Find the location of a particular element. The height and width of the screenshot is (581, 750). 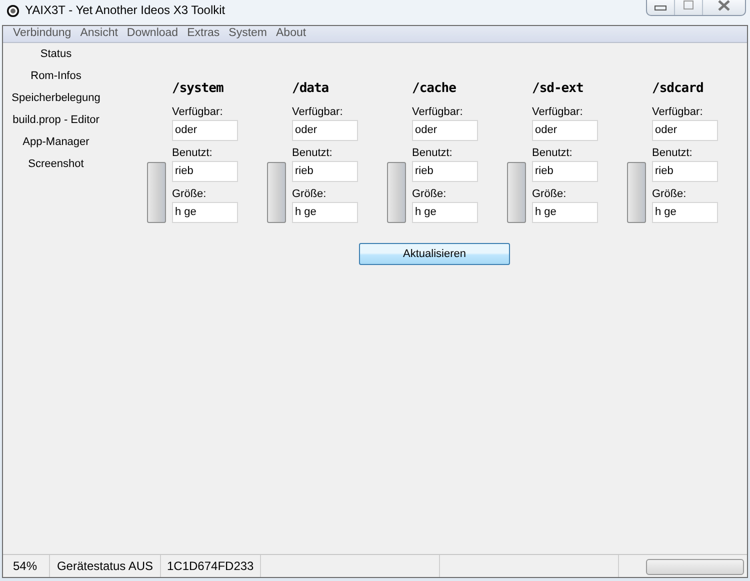

sidebar-item: Rom-Infos is located at coordinates (56, 81).